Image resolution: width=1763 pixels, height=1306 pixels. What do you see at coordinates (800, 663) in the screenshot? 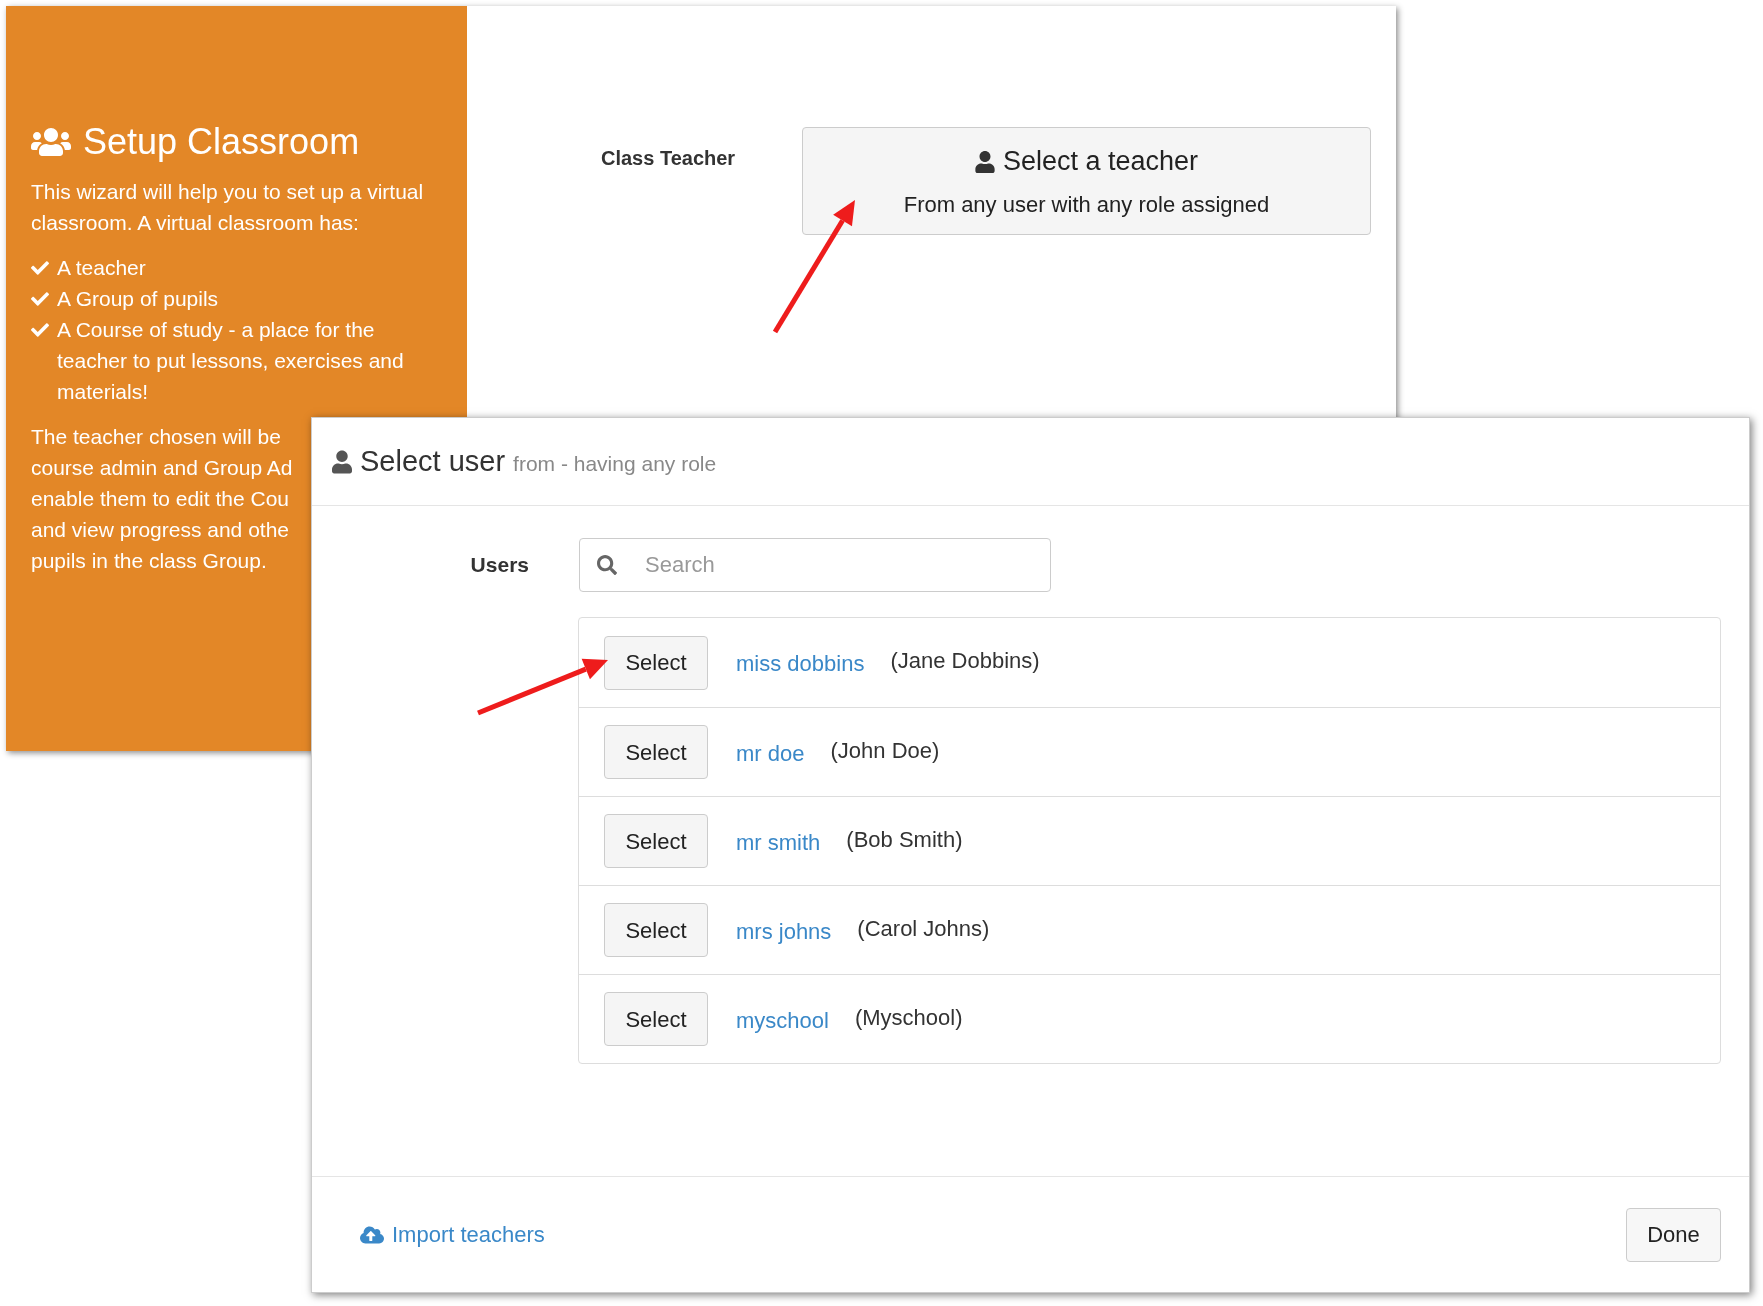
I see `username-link: miss dobbins` at bounding box center [800, 663].